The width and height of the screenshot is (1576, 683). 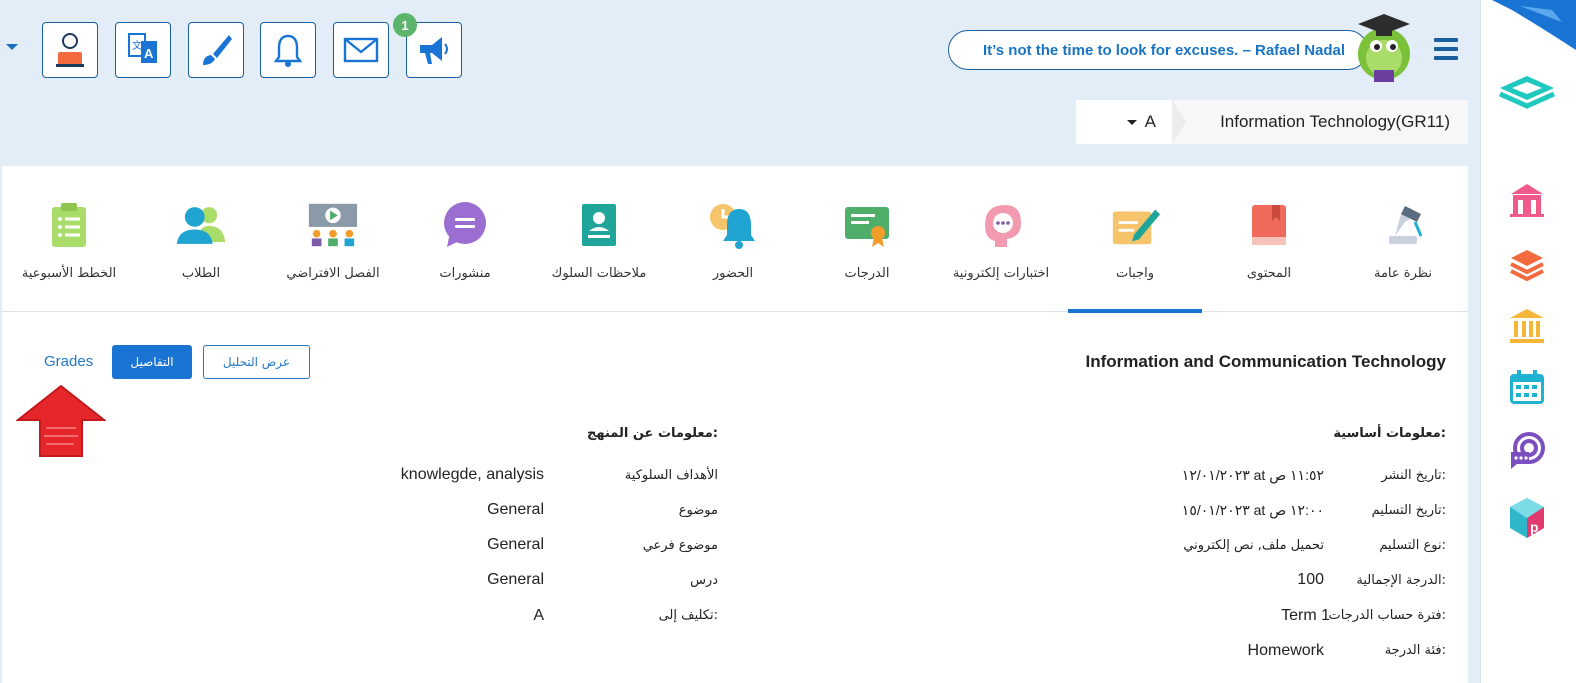 What do you see at coordinates (434, 50) in the screenshot?
I see `announcement-icon` at bounding box center [434, 50].